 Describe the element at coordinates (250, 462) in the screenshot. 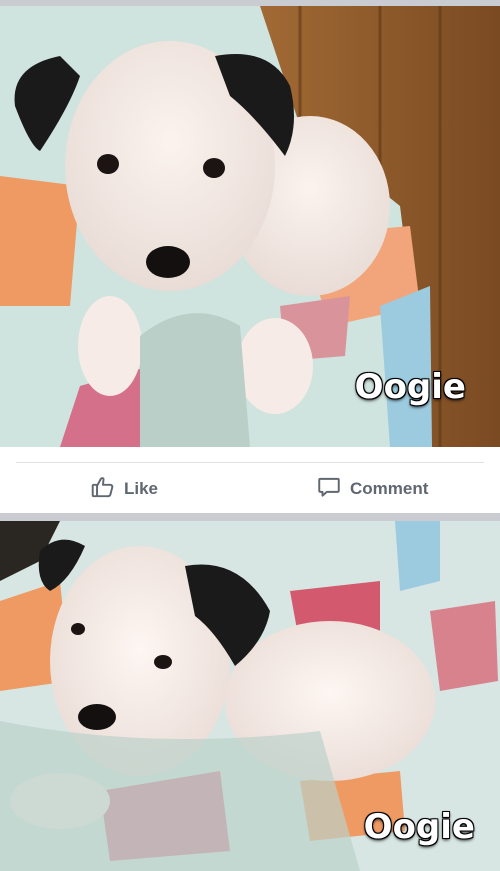

I see `actions-divider` at that location.